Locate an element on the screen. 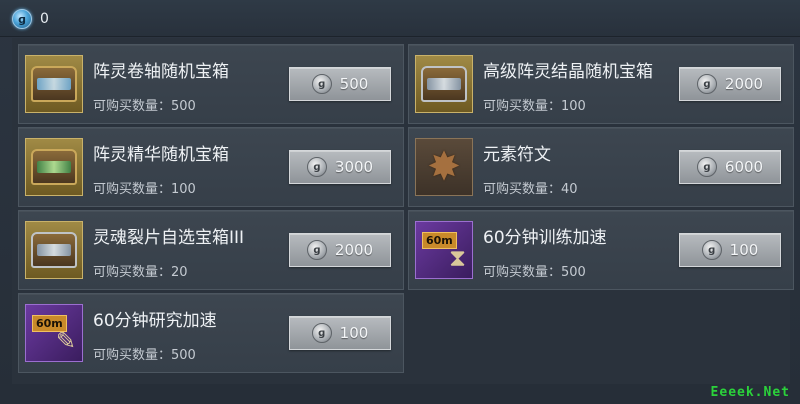  item-thumbnail: 60m ⧗ is located at coordinates (444, 250).